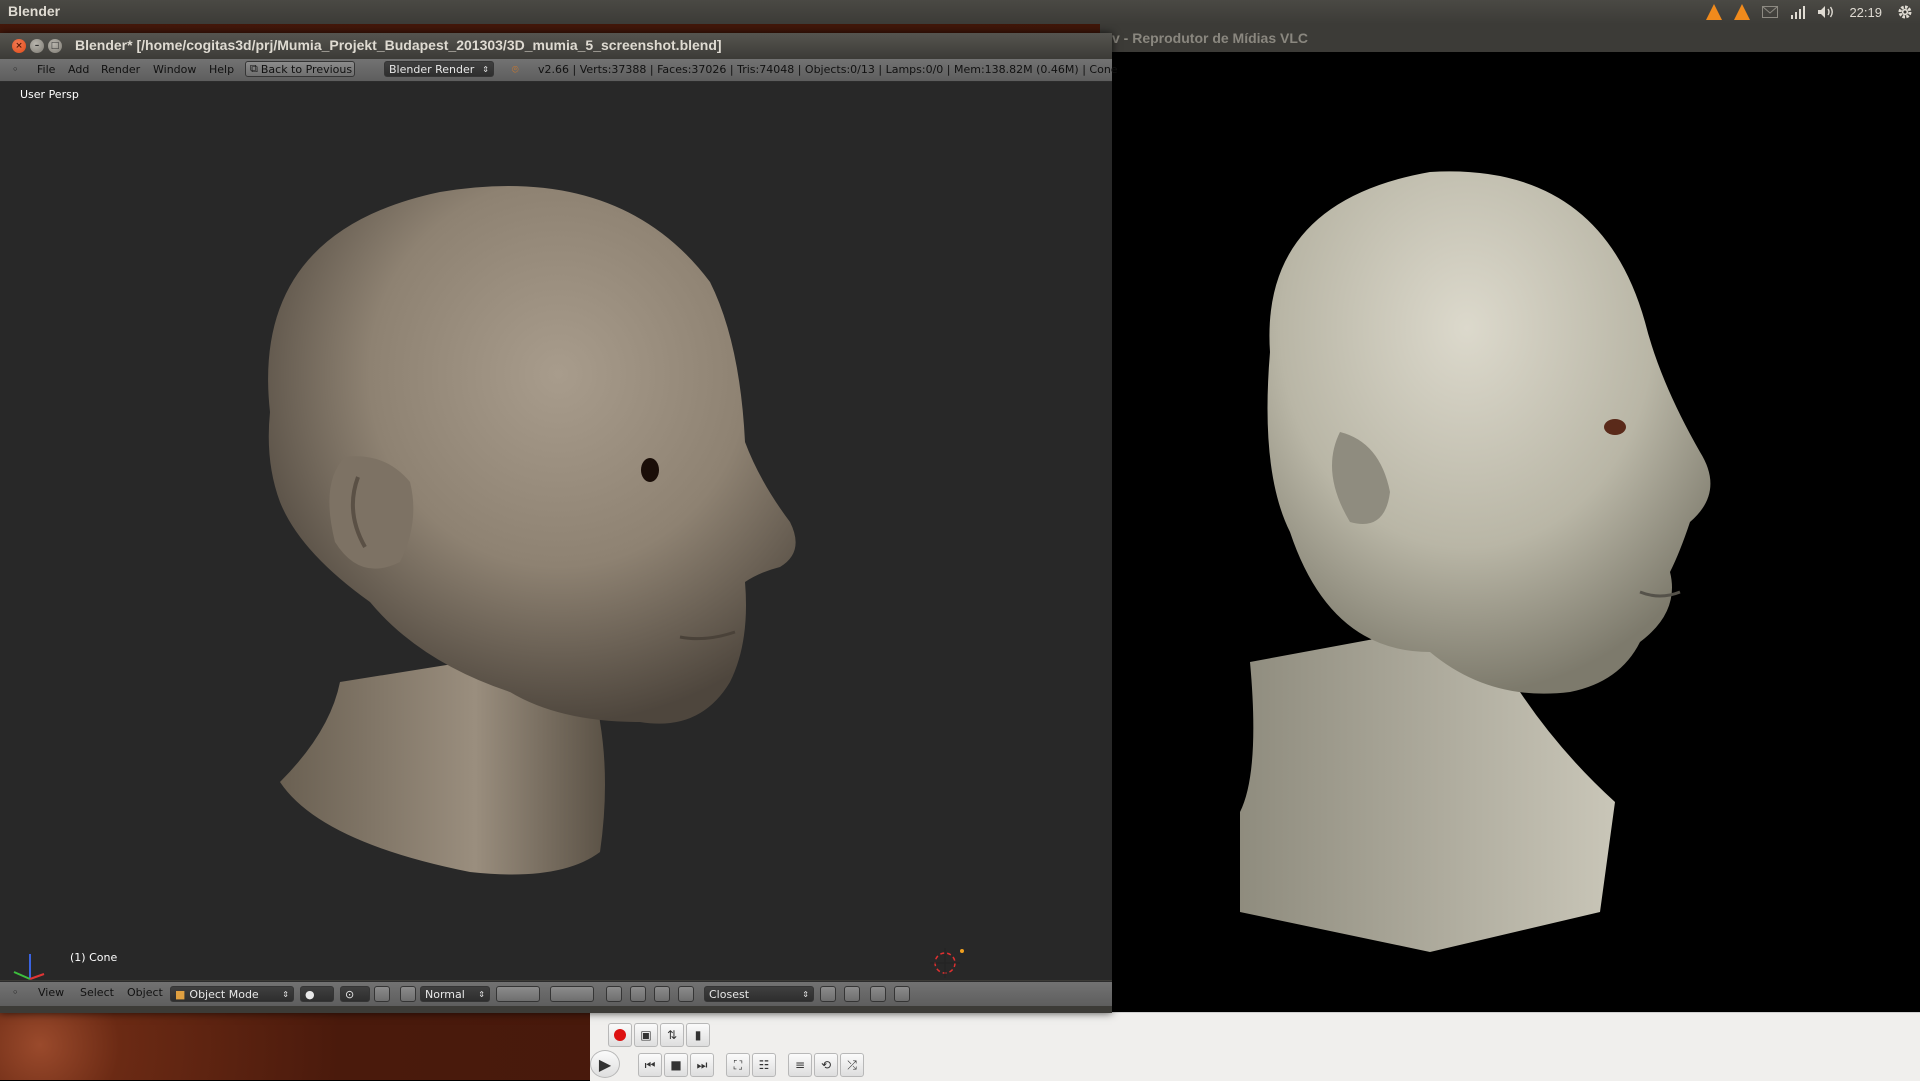 The width and height of the screenshot is (1920, 1081). What do you see at coordinates (878, 994) in the screenshot?
I see `render-opengl-icon` at bounding box center [878, 994].